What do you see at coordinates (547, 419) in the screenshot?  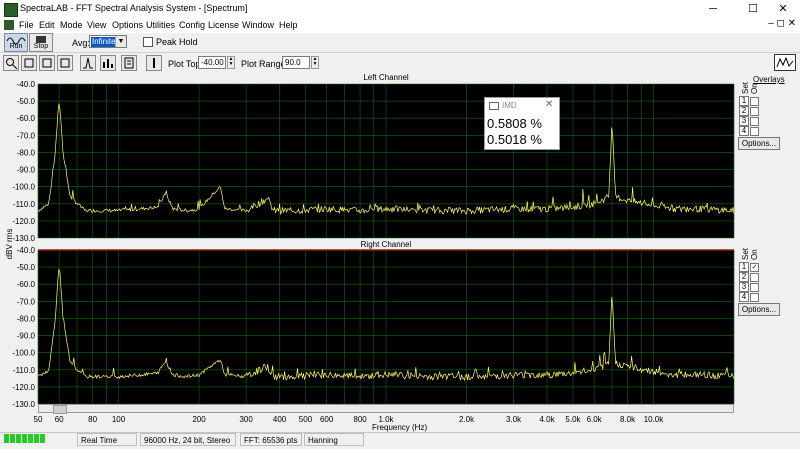 I see `x-tick-label: 4.0k` at bounding box center [547, 419].